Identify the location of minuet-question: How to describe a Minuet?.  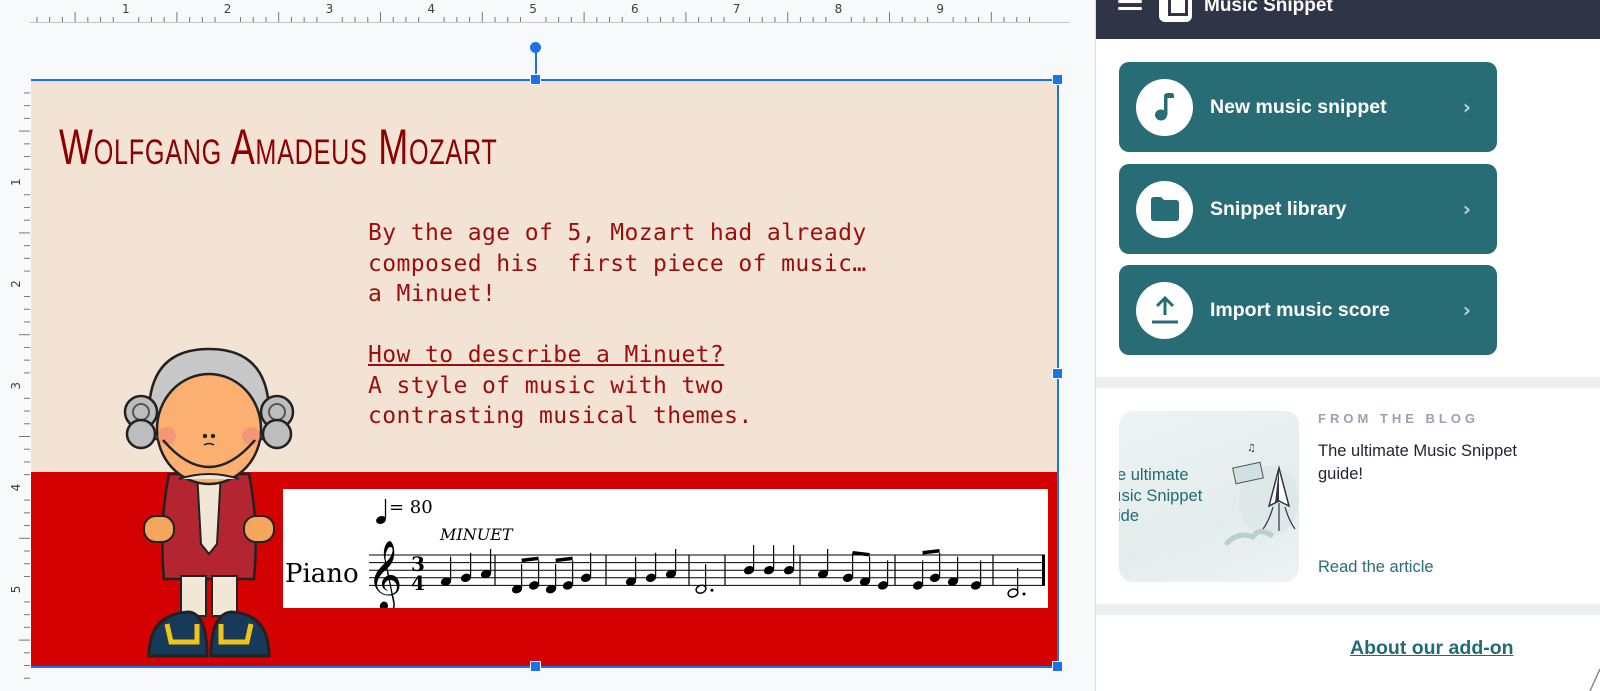
(546, 355).